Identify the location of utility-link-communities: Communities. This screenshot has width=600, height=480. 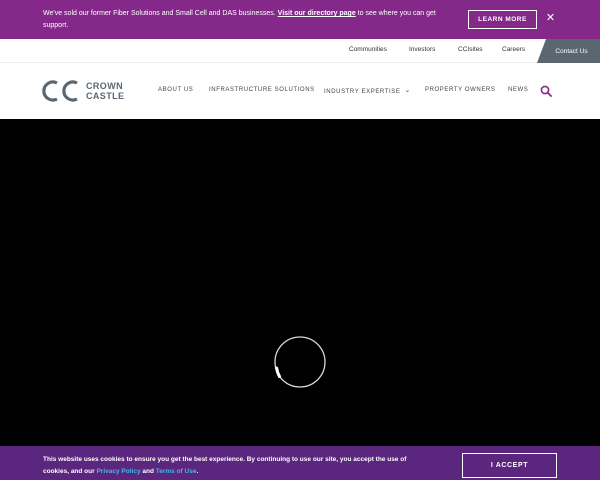
(368, 49).